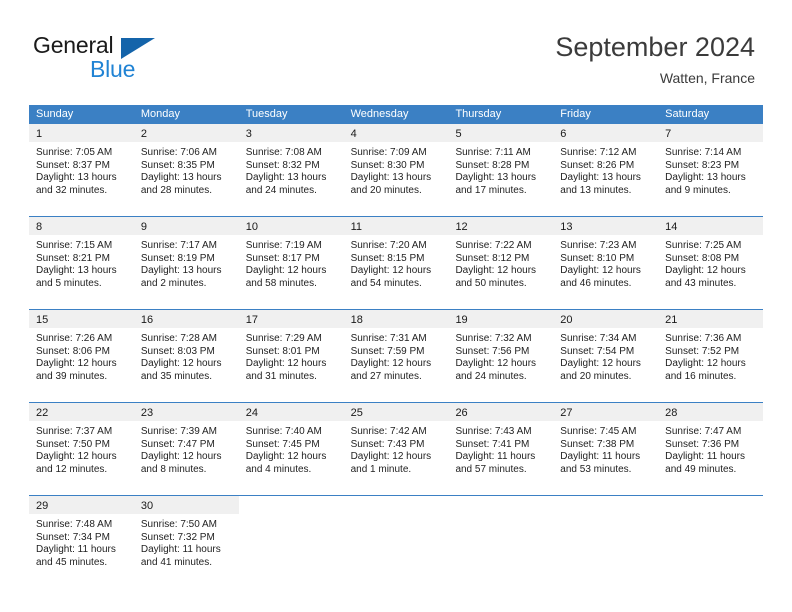  Describe the element at coordinates (492, 165) in the screenshot. I see `sunset-text: Sunset: 8:28 PM` at that location.